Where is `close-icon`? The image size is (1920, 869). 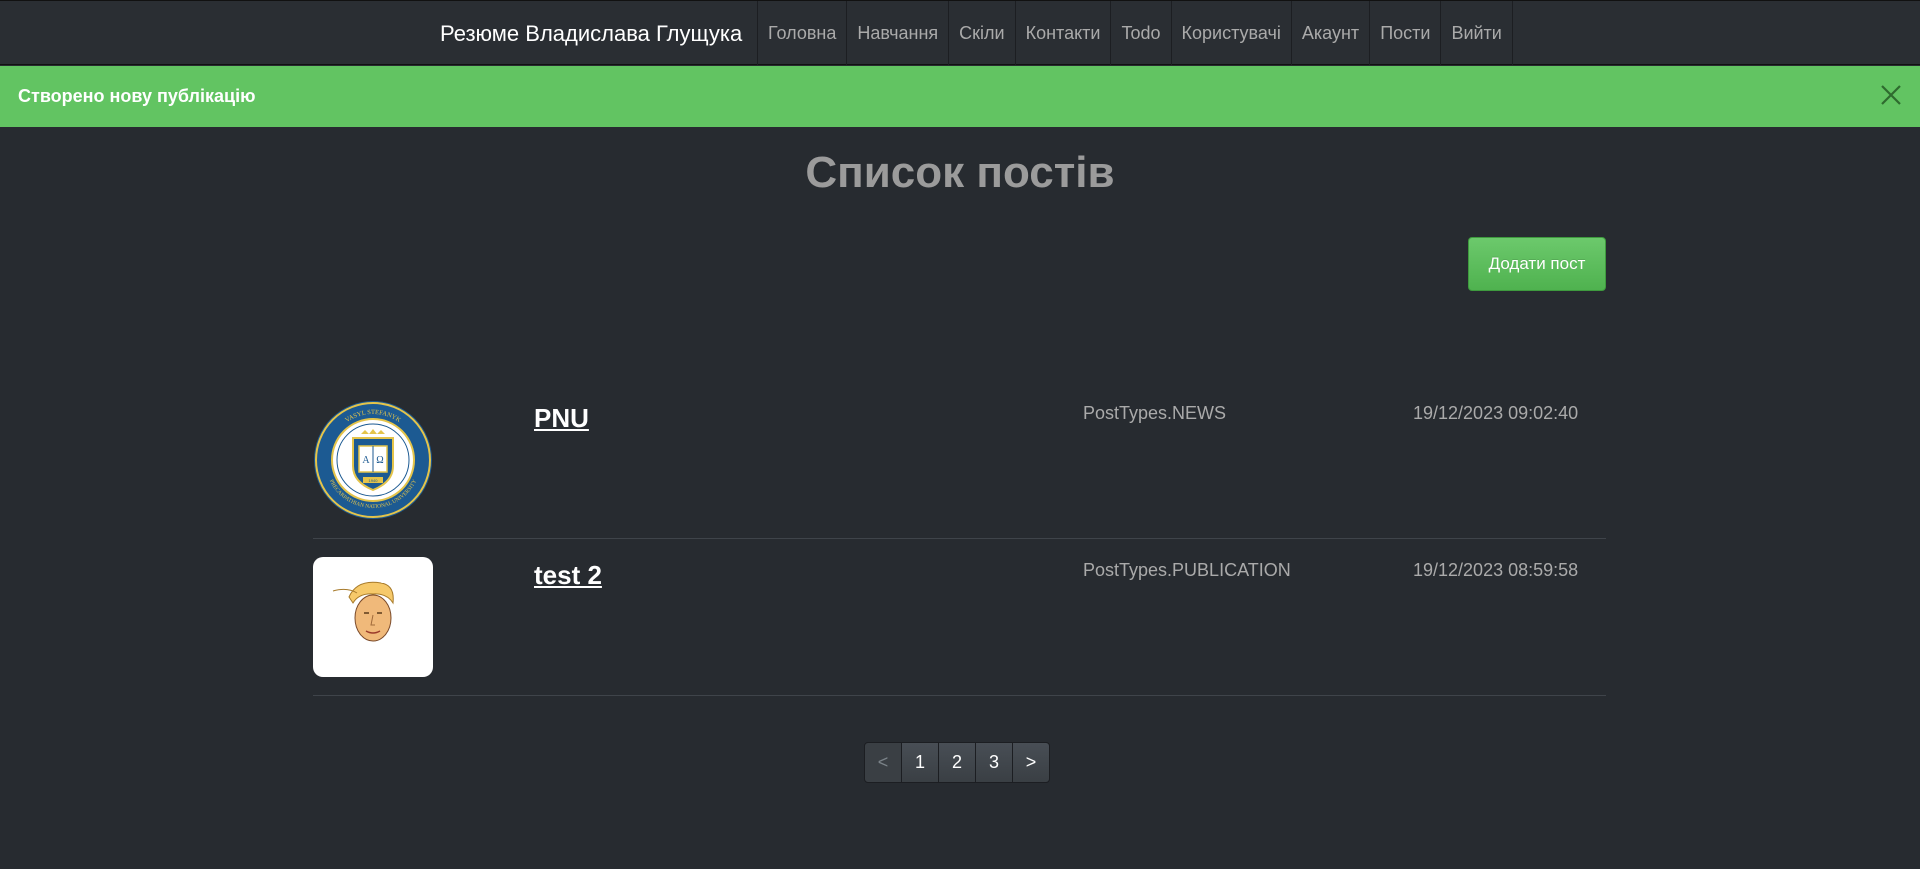
close-icon is located at coordinates (1891, 95).